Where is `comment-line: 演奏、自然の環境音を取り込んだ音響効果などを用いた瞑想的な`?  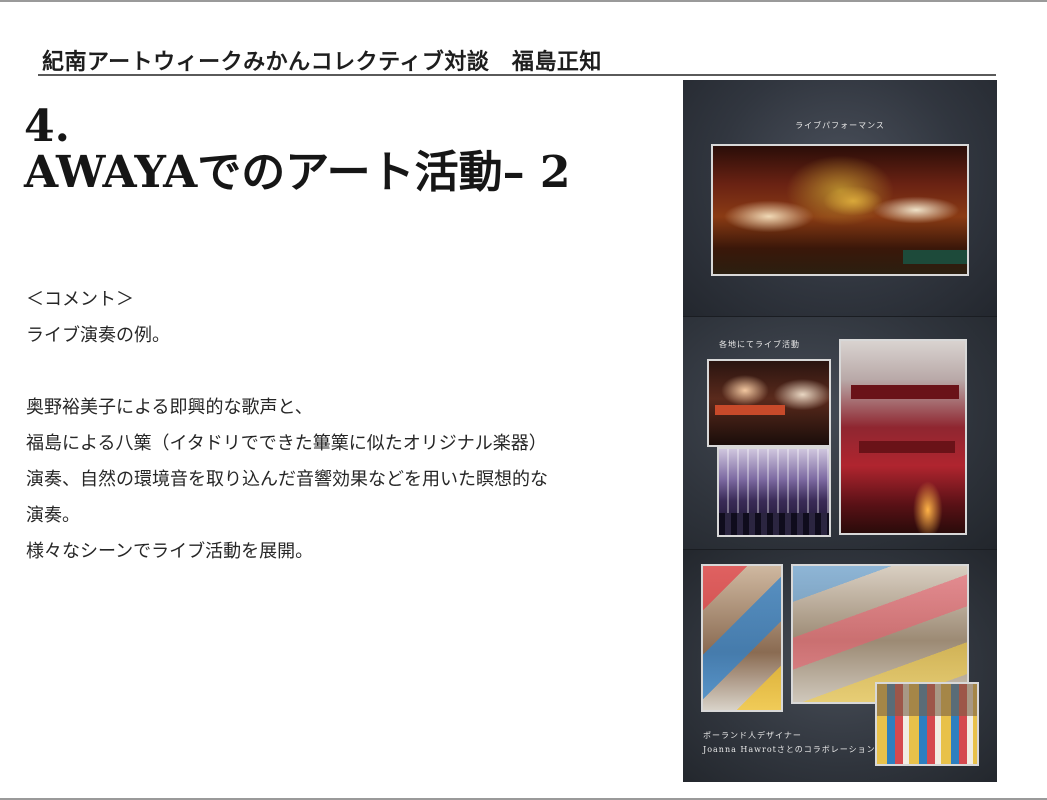
comment-line: 演奏、自然の環境音を取り込んだ音響効果などを用いた瞑想的な is located at coordinates (287, 479).